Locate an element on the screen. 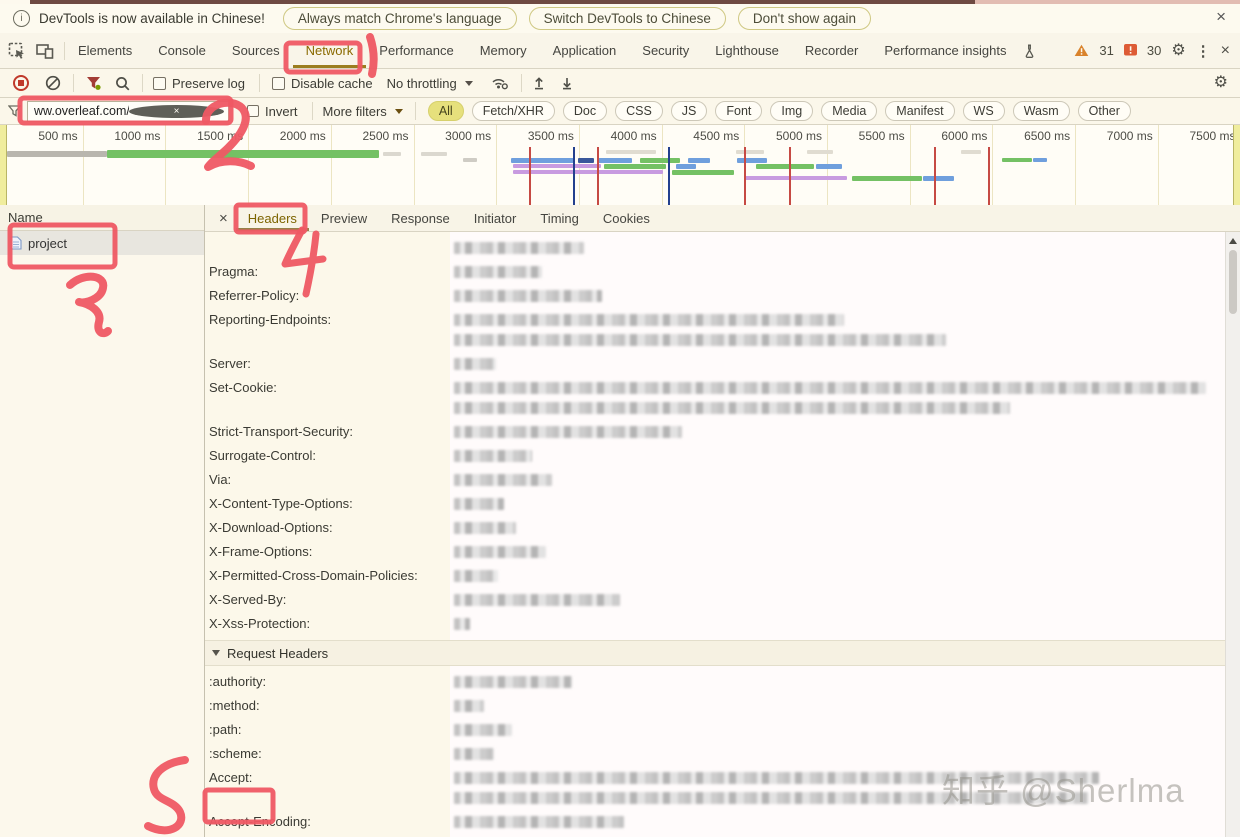 Image resolution: width=1240 pixels, height=837 pixels. request-type-filter-pill: CSS is located at coordinates (639, 111).